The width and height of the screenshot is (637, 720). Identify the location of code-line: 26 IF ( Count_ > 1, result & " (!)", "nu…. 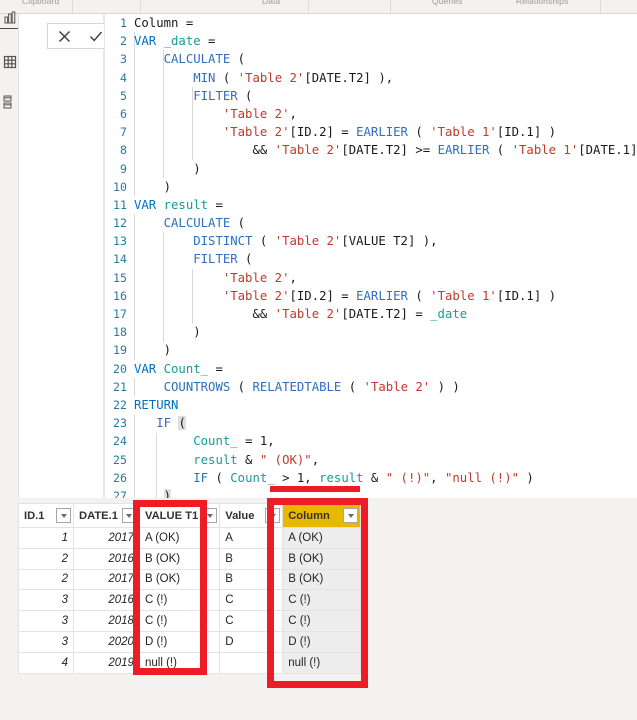
(371, 478).